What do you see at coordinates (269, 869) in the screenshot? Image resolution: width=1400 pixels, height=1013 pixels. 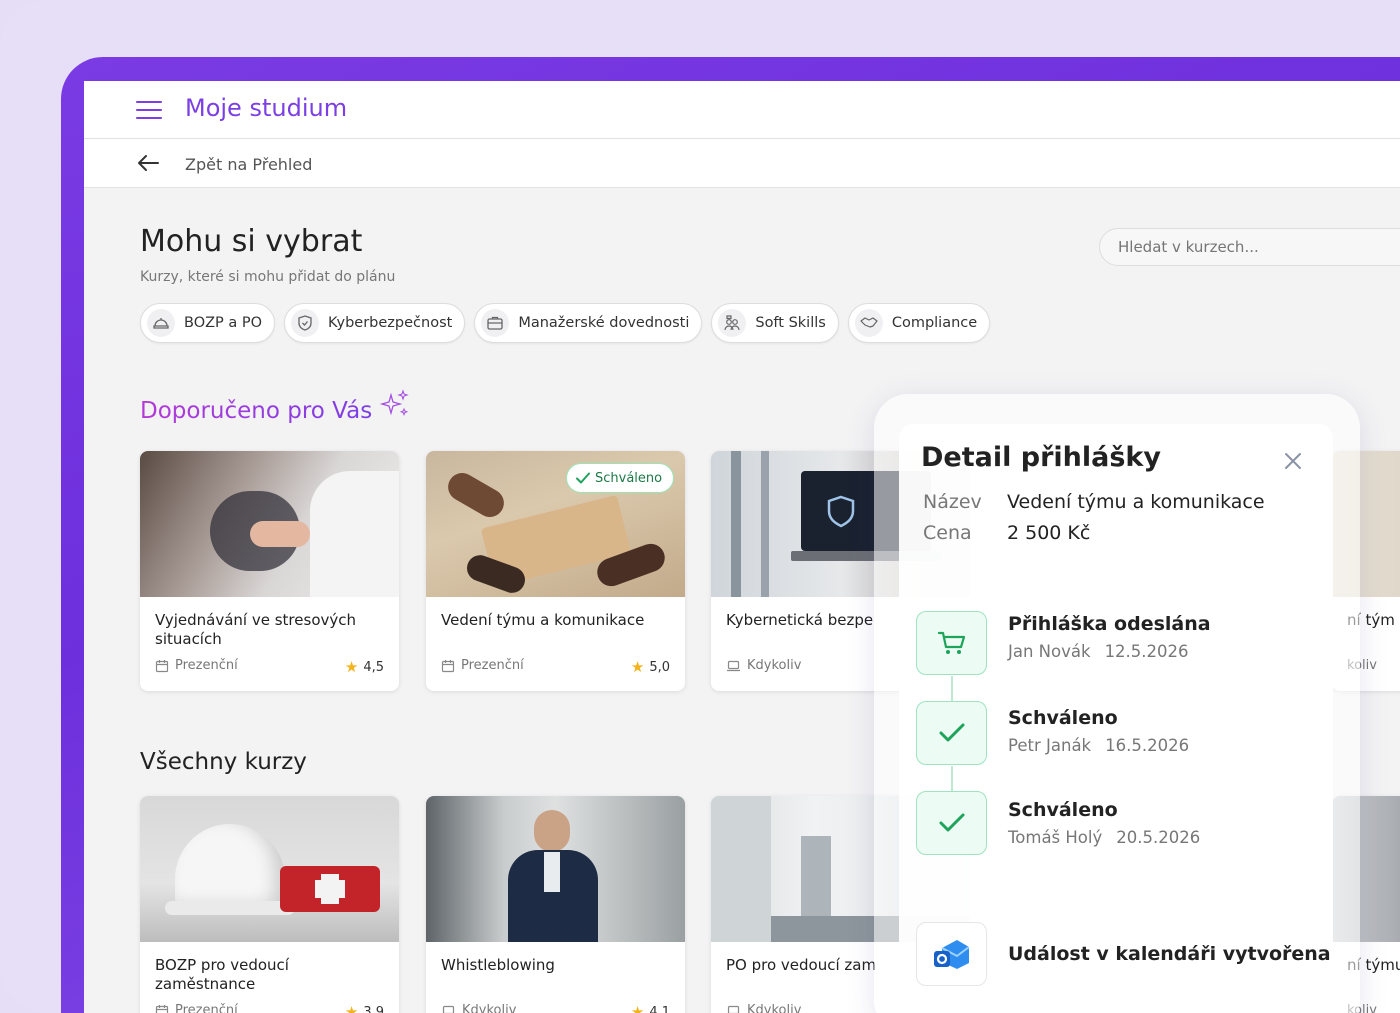 I see `course-image-helmet` at bounding box center [269, 869].